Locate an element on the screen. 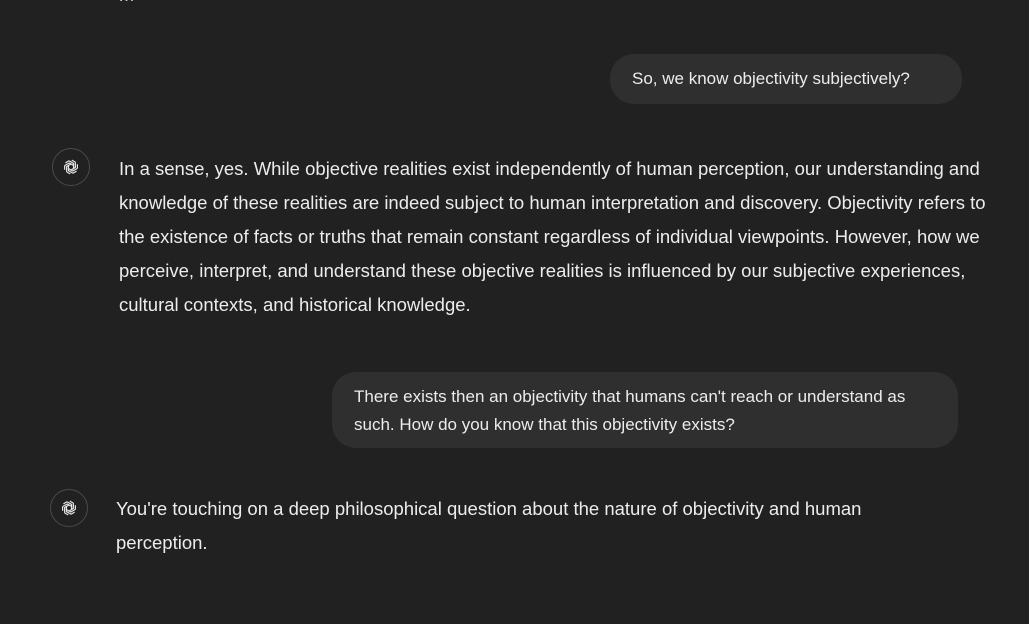 The height and width of the screenshot is (624, 1029). user-message-bubble: So, we know objectivity subjectively? is located at coordinates (786, 79).